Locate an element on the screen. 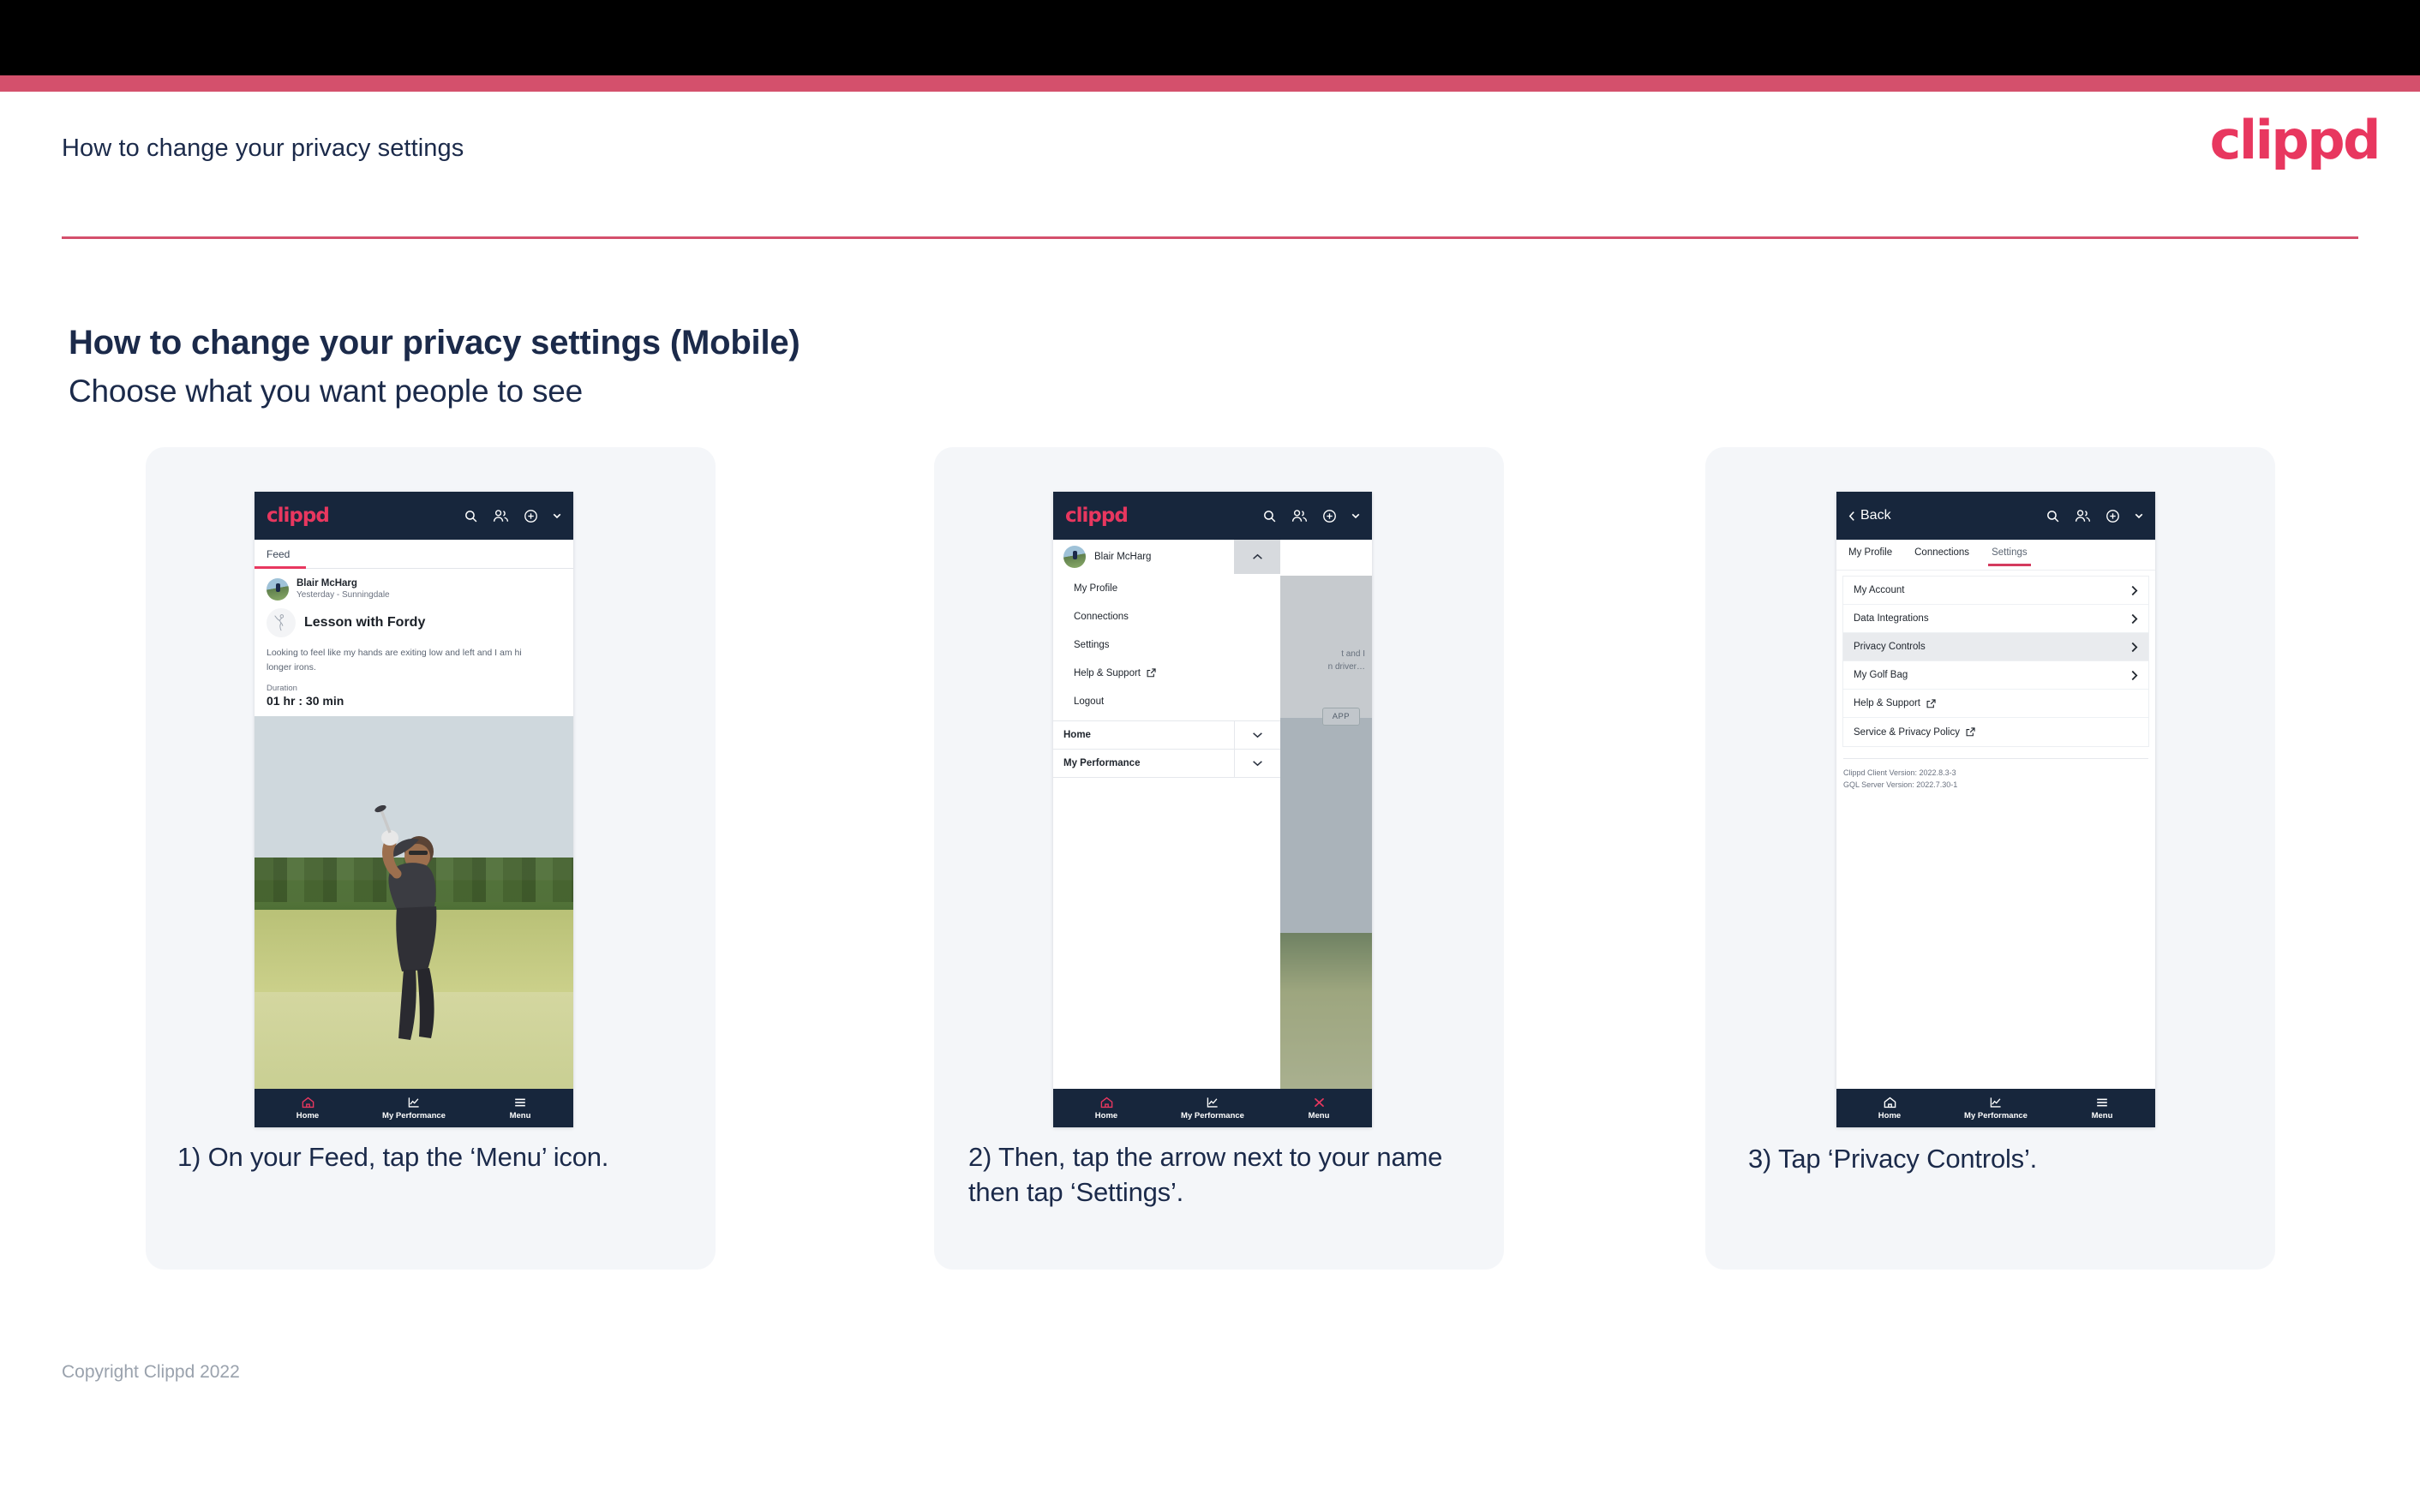  tab-settings: Settings is located at coordinates (2009, 556).